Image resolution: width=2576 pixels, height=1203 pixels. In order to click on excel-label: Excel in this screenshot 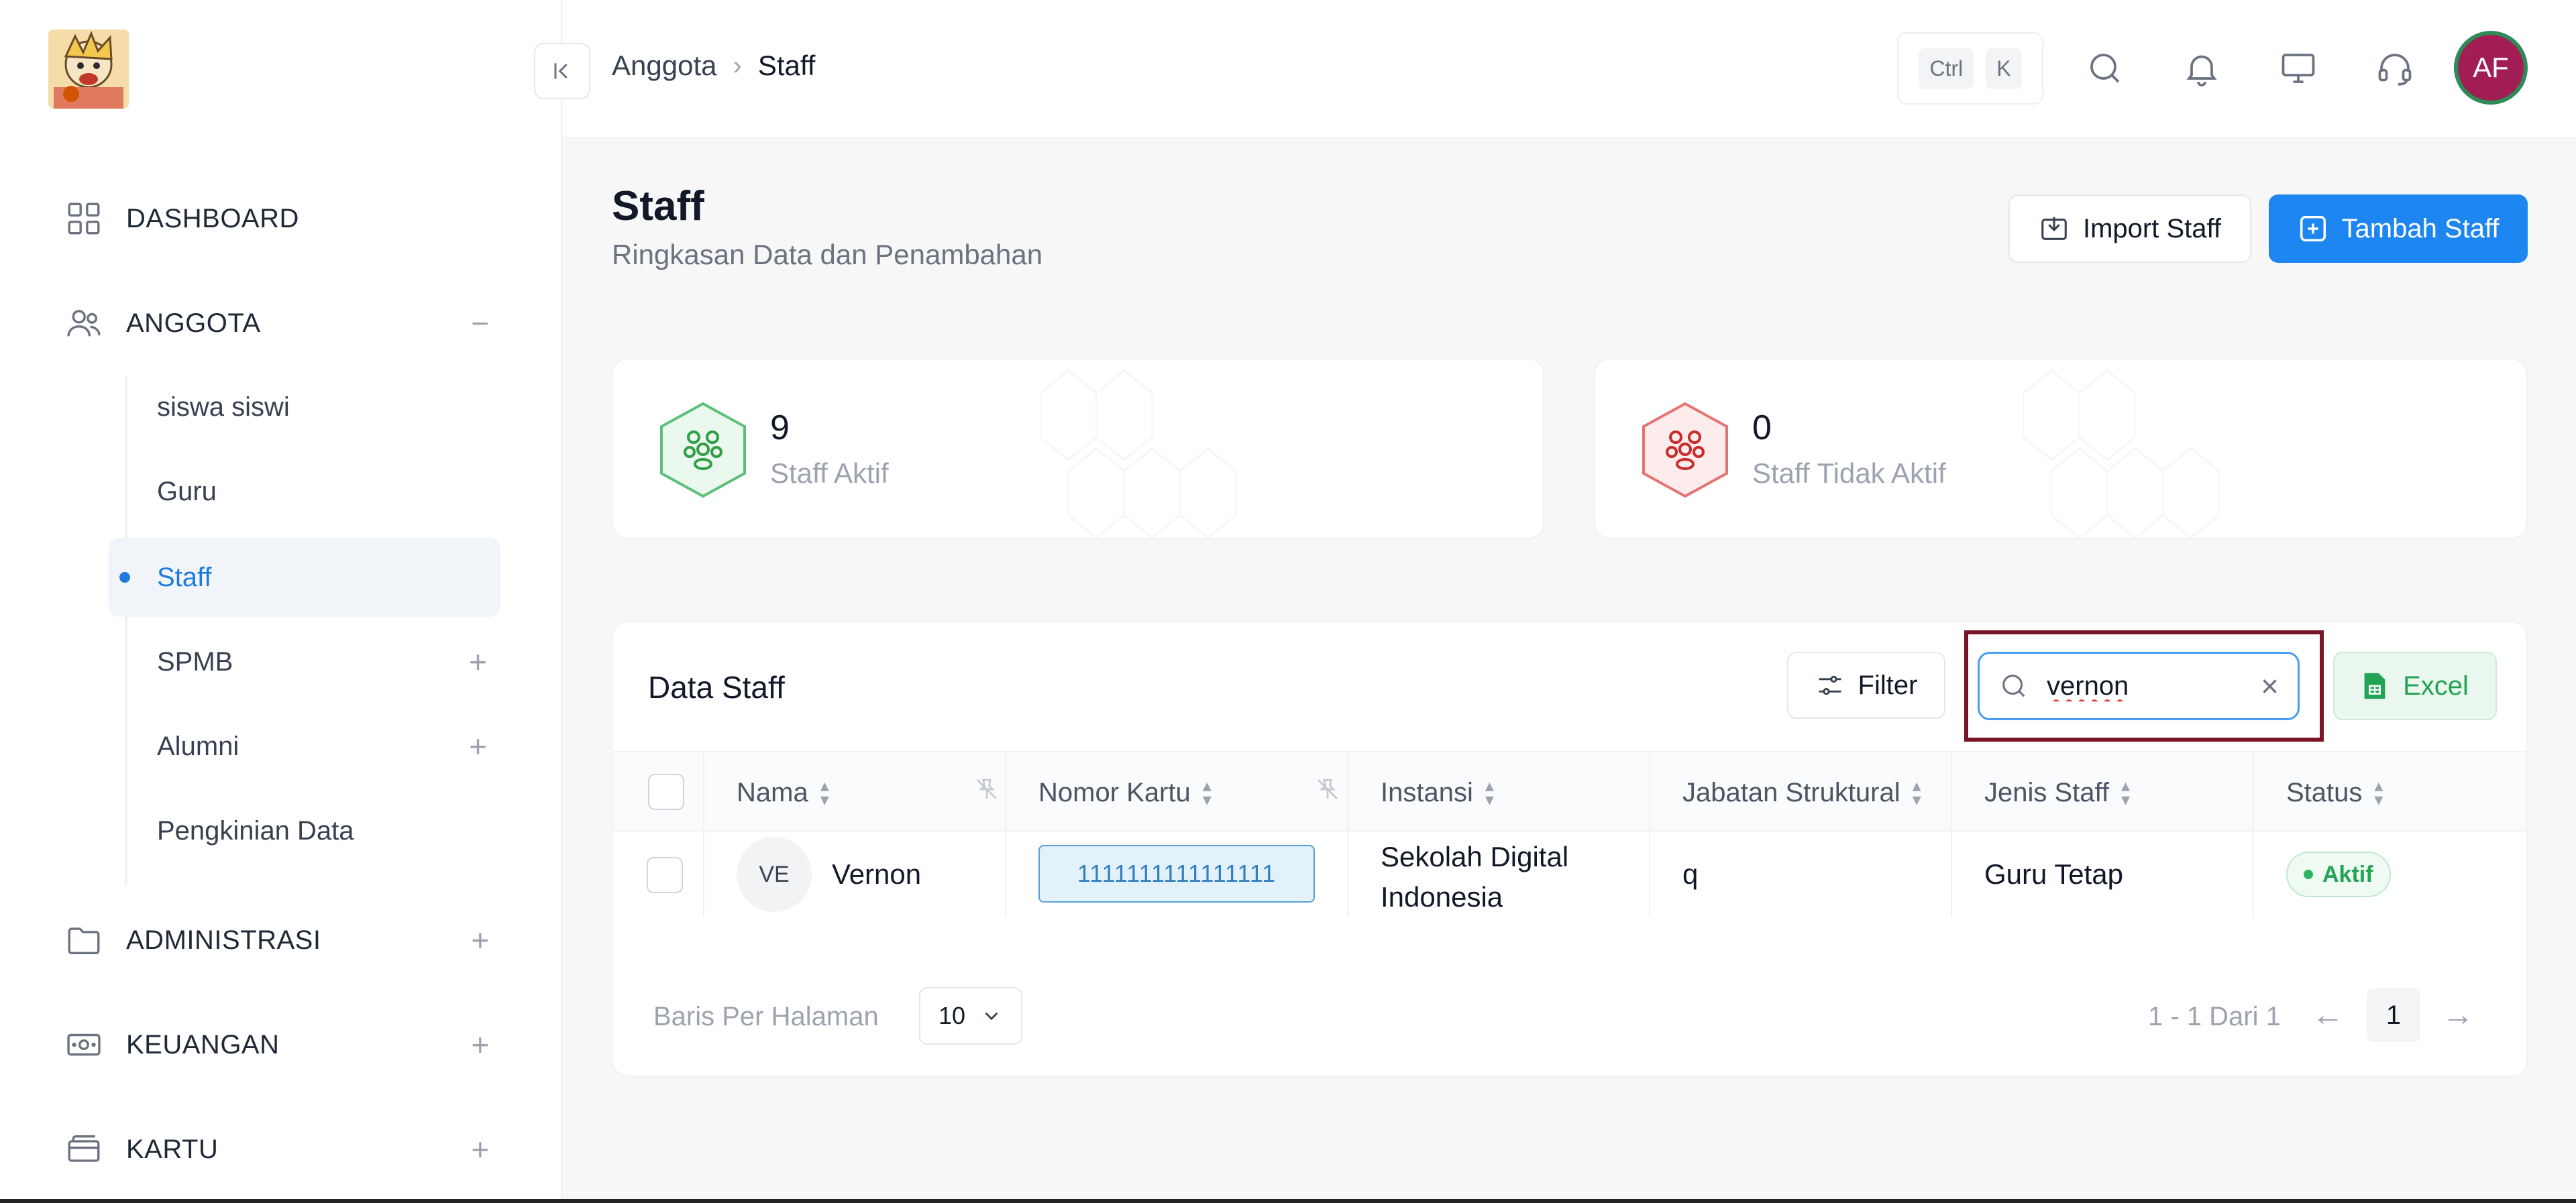, I will do `click(2436, 686)`.